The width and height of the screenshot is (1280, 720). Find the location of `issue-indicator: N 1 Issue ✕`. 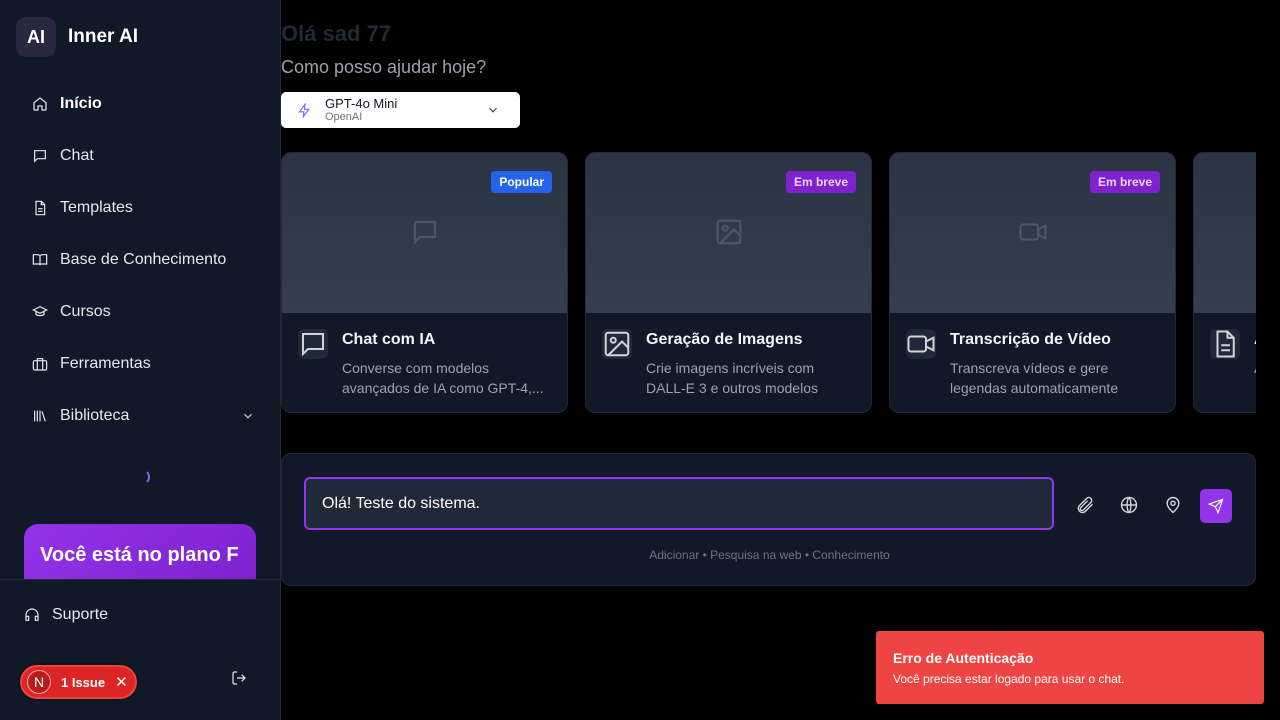

issue-indicator: N 1 Issue ✕ is located at coordinates (78, 682).